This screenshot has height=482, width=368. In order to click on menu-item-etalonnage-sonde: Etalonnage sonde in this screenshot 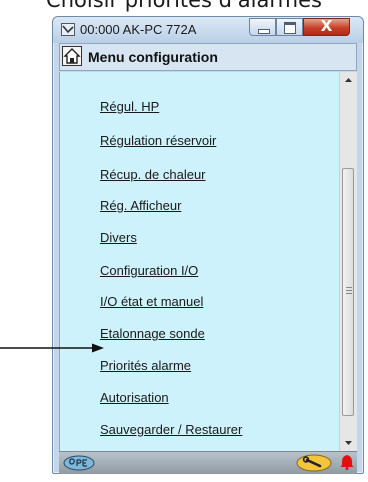, I will do `click(152, 333)`.